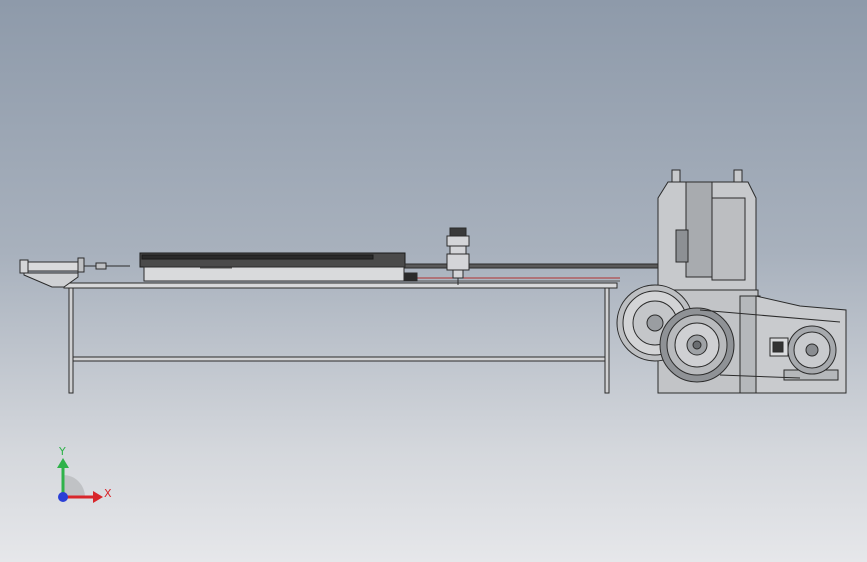  Describe the element at coordinates (272, 267) in the screenshot. I see `feed-bar` at that location.